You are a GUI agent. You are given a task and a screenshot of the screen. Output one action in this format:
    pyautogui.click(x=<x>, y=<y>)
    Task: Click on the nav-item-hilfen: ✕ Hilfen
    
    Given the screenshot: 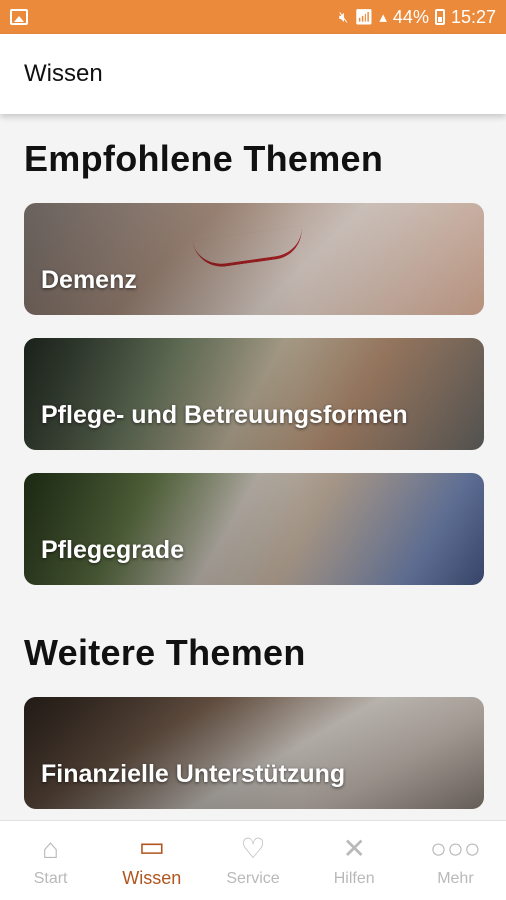 What is the action you would take?
    pyautogui.click(x=354, y=860)
    